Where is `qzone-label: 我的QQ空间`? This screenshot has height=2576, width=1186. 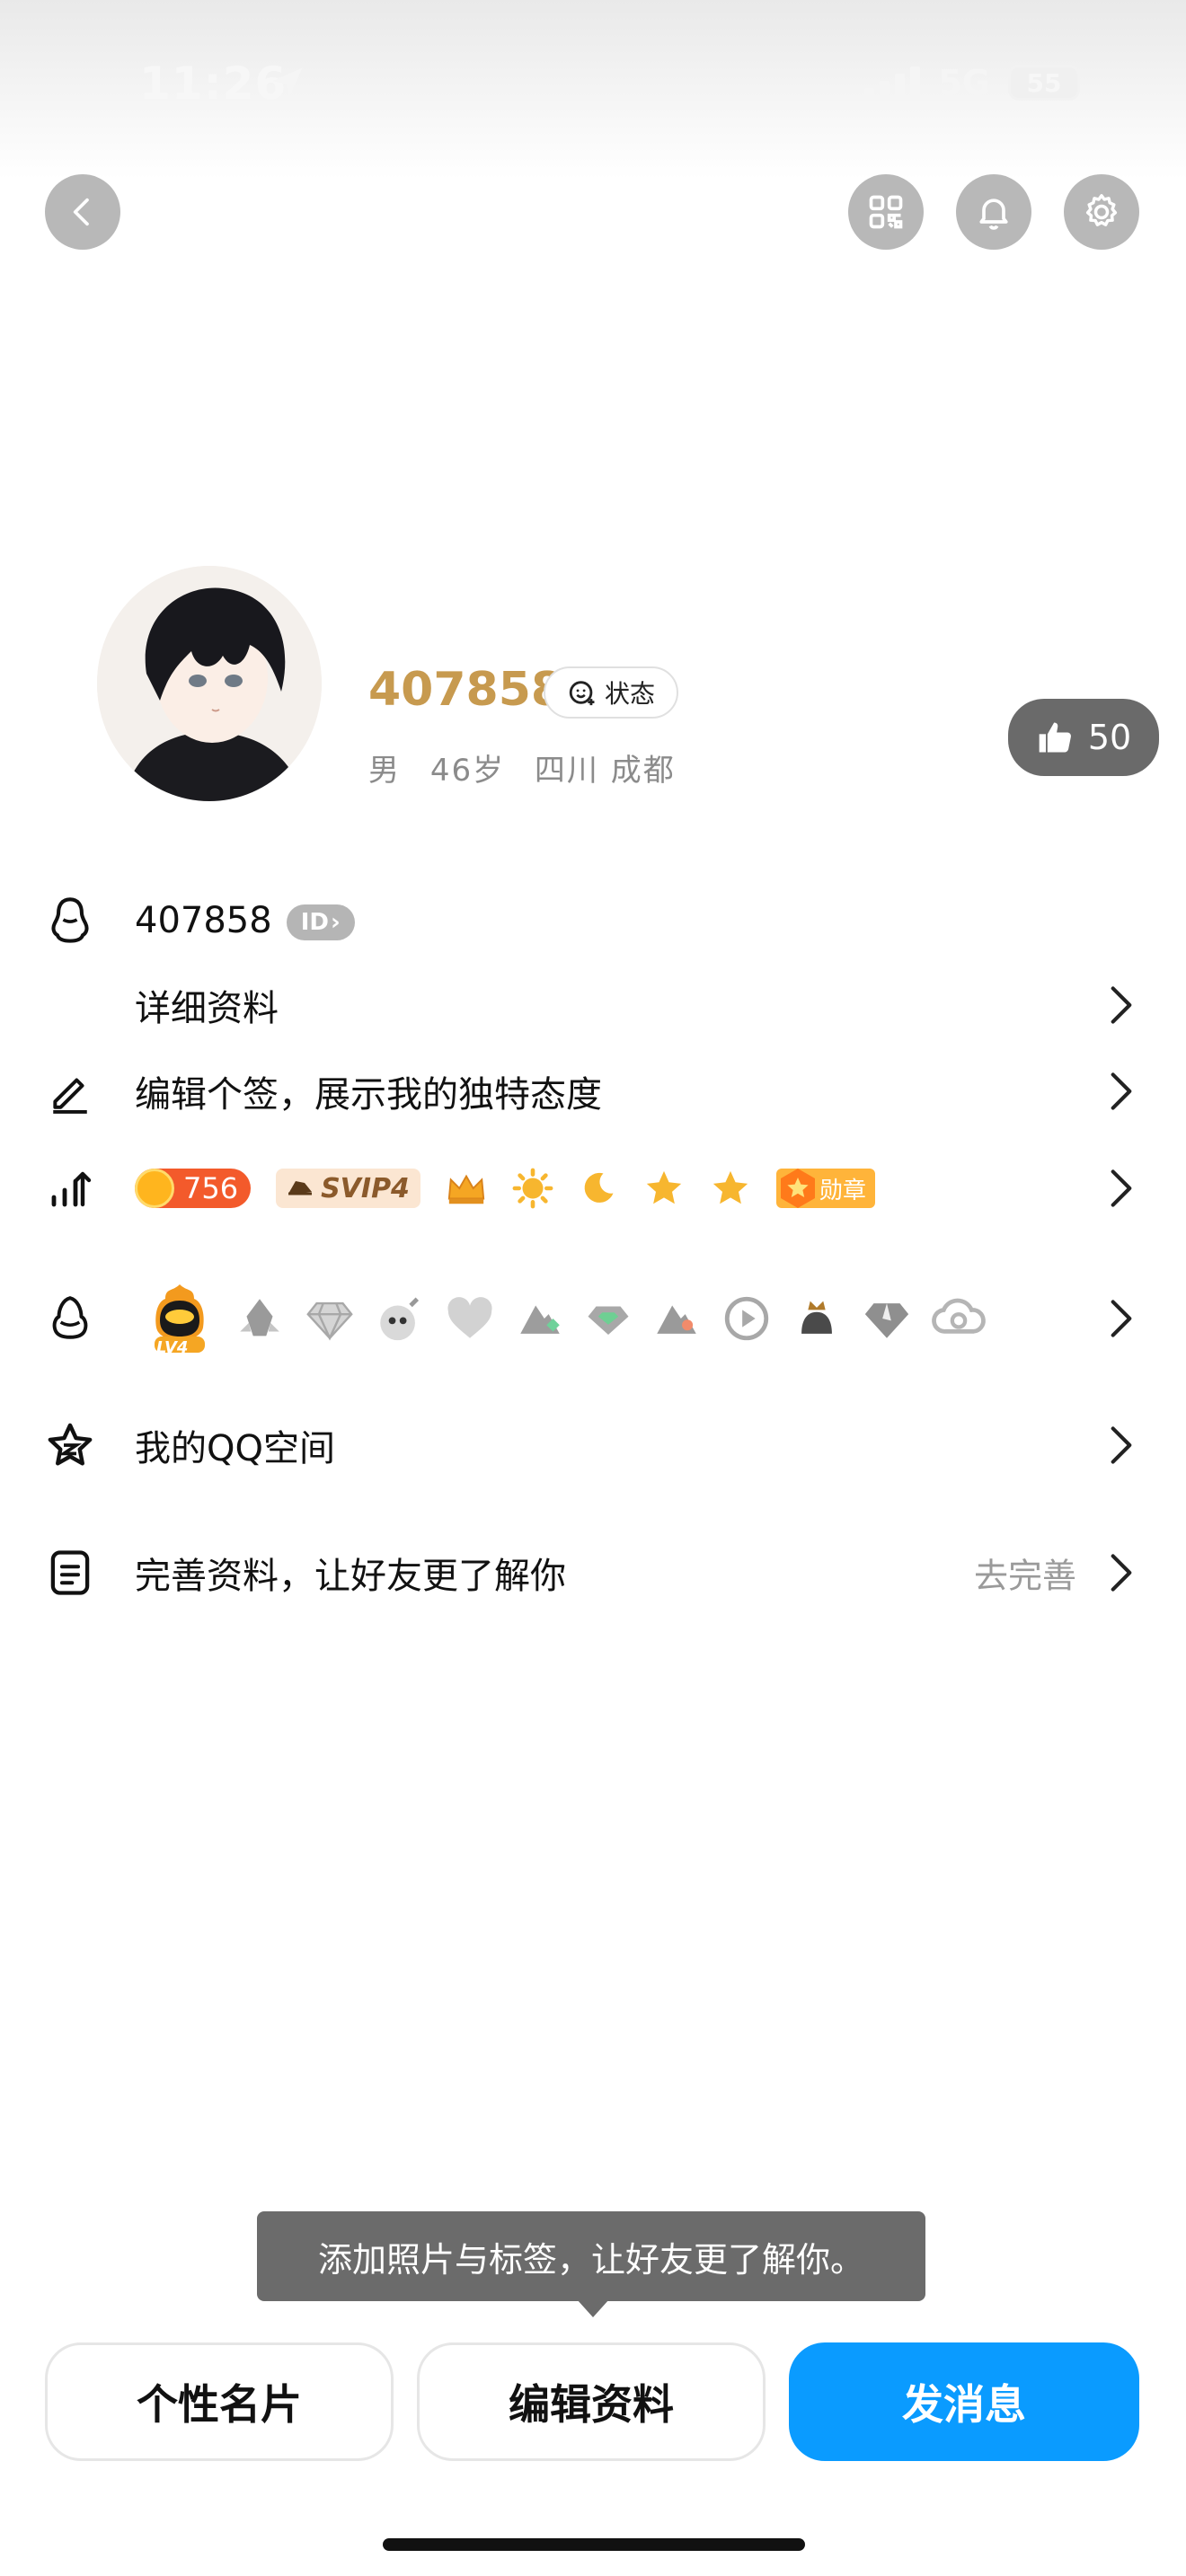
qzone-label: 我的QQ空间 is located at coordinates (235, 1448).